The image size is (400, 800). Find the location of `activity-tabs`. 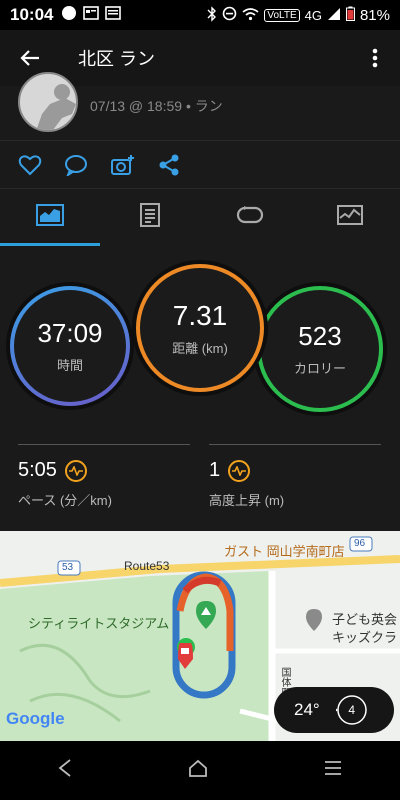

activity-tabs is located at coordinates (200, 217).